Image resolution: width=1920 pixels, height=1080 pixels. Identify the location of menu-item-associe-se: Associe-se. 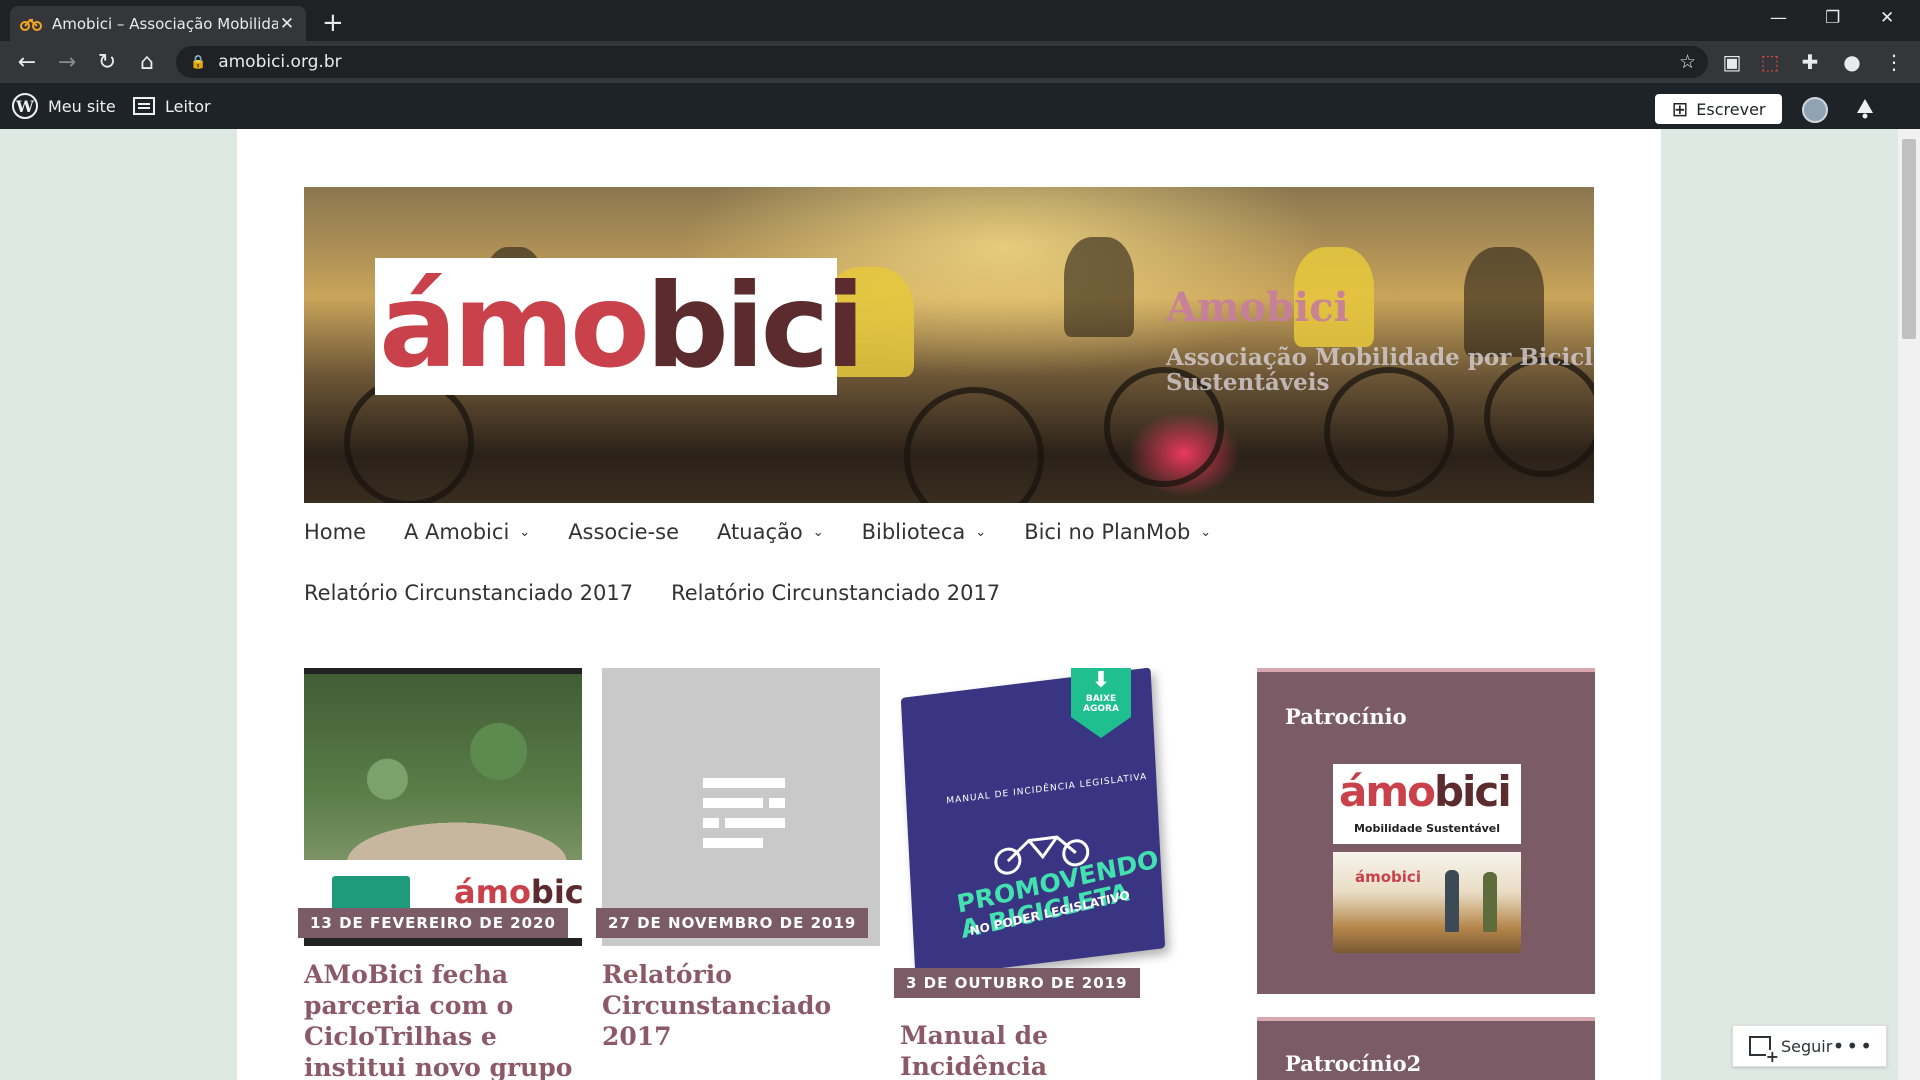
(623, 532).